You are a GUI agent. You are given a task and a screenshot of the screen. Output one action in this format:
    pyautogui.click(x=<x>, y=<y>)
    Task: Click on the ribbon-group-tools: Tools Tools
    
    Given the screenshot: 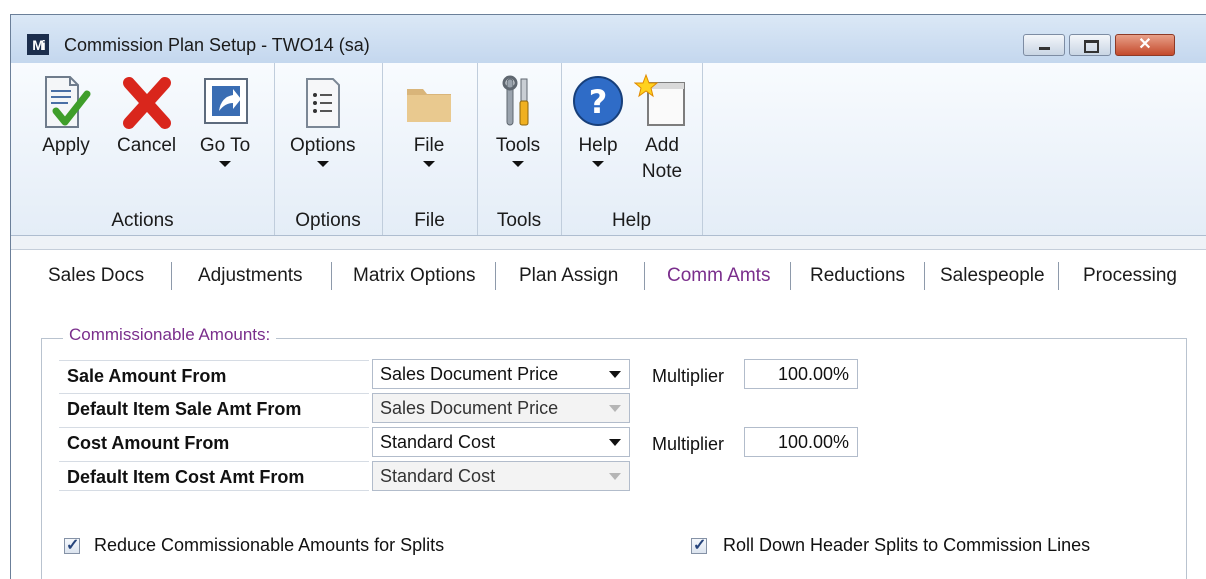 What is the action you would take?
    pyautogui.click(x=519, y=149)
    